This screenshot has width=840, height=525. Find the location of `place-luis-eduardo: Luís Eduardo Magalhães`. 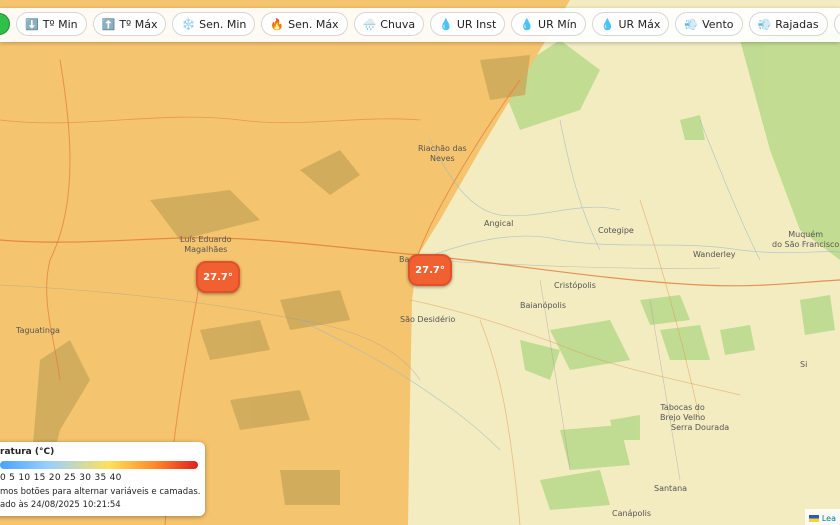

place-luis-eduardo: Luís Eduardo Magalhães is located at coordinates (206, 244).